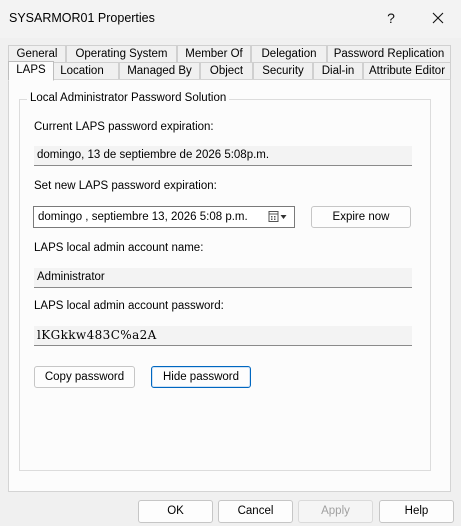 The width and height of the screenshot is (461, 526). I want to click on tab-dial-in: Dial-in, so click(338, 70).